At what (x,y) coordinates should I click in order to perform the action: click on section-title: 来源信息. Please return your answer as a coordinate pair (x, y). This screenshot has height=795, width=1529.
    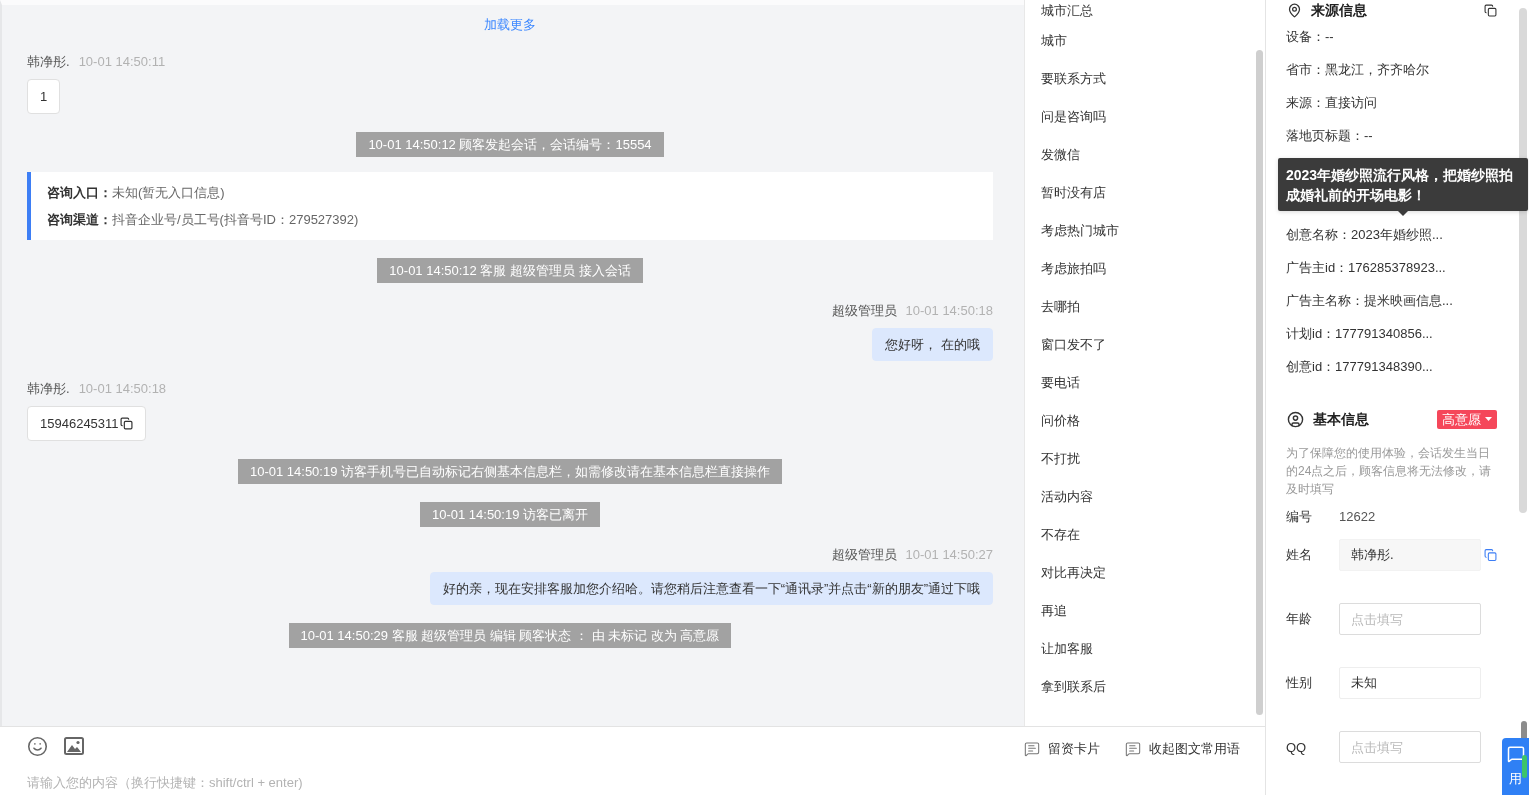
    Looking at the image, I should click on (1339, 10).